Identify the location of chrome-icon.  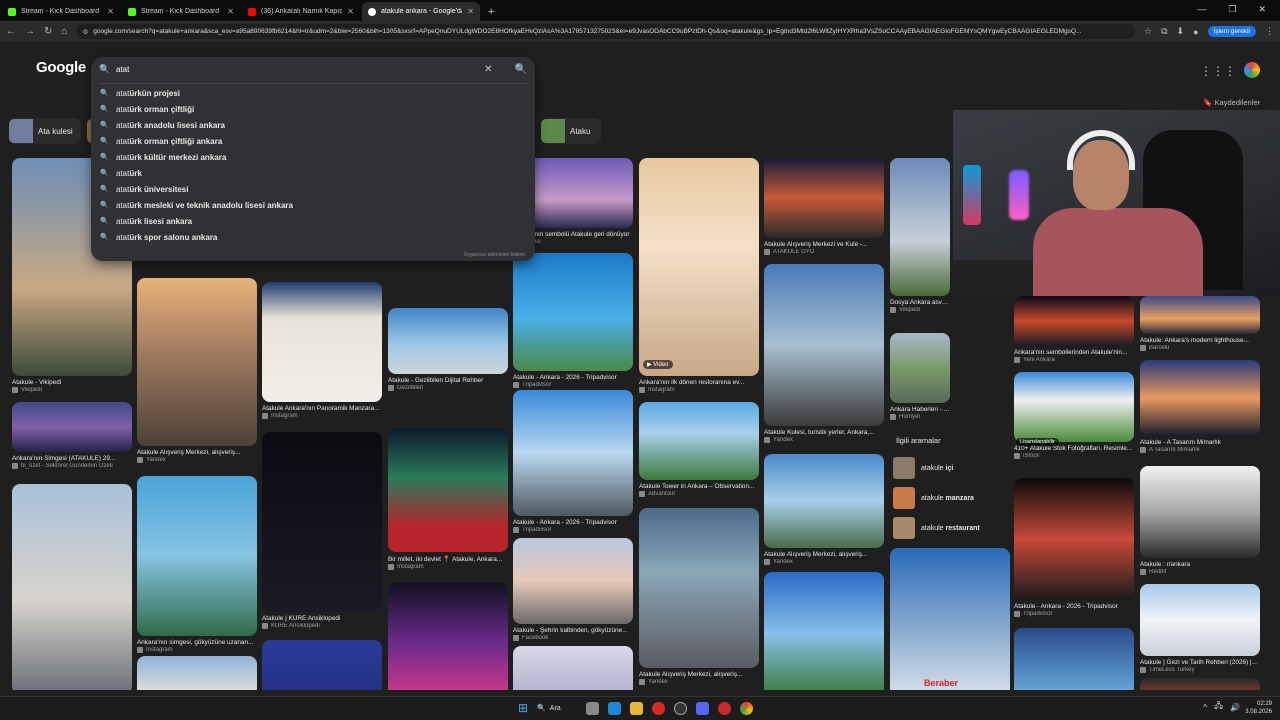
(747, 708).